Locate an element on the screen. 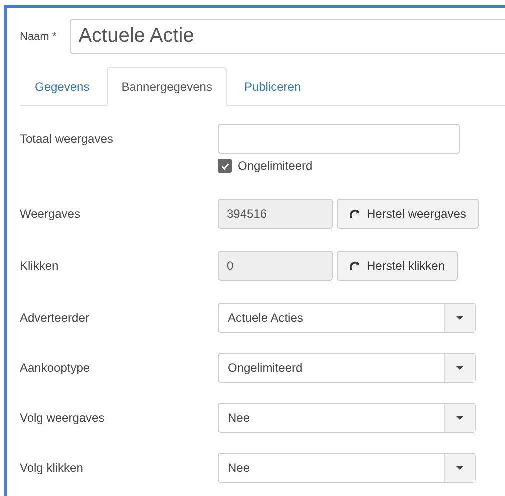 The height and width of the screenshot is (496, 505). readonly-input: 394516 is located at coordinates (275, 214).